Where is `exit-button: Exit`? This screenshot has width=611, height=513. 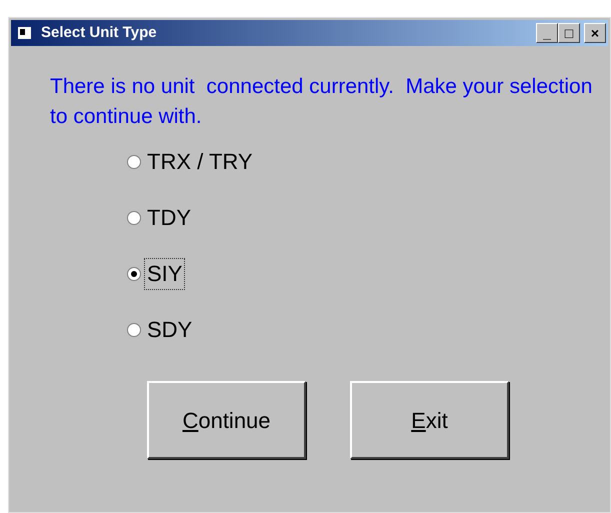 exit-button: Exit is located at coordinates (429, 420).